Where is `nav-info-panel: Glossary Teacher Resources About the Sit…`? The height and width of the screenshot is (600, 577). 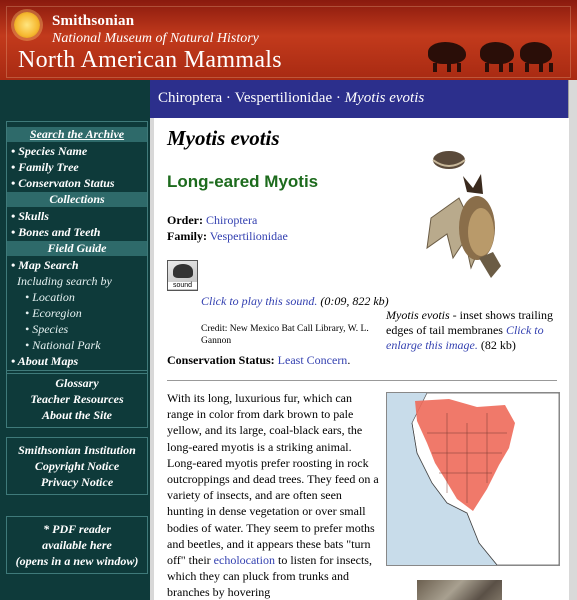 nav-info-panel: Glossary Teacher Resources About the Sit… is located at coordinates (77, 399).